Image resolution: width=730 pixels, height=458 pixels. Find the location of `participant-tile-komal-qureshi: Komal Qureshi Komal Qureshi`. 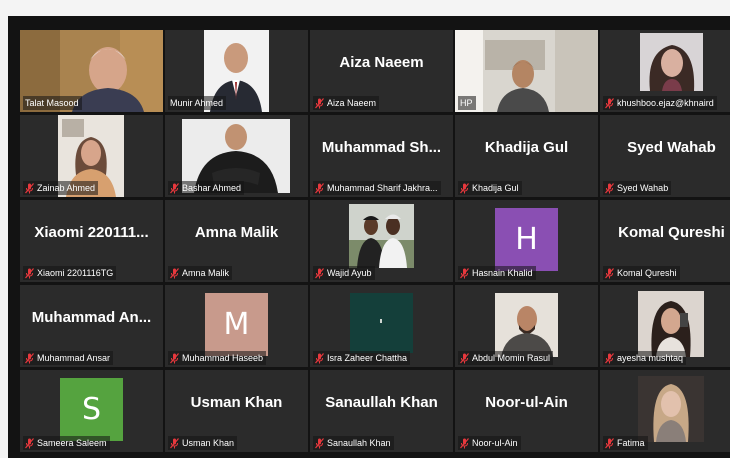

participant-tile-komal-qureshi: Komal Qureshi Komal Qureshi is located at coordinates (665, 241).